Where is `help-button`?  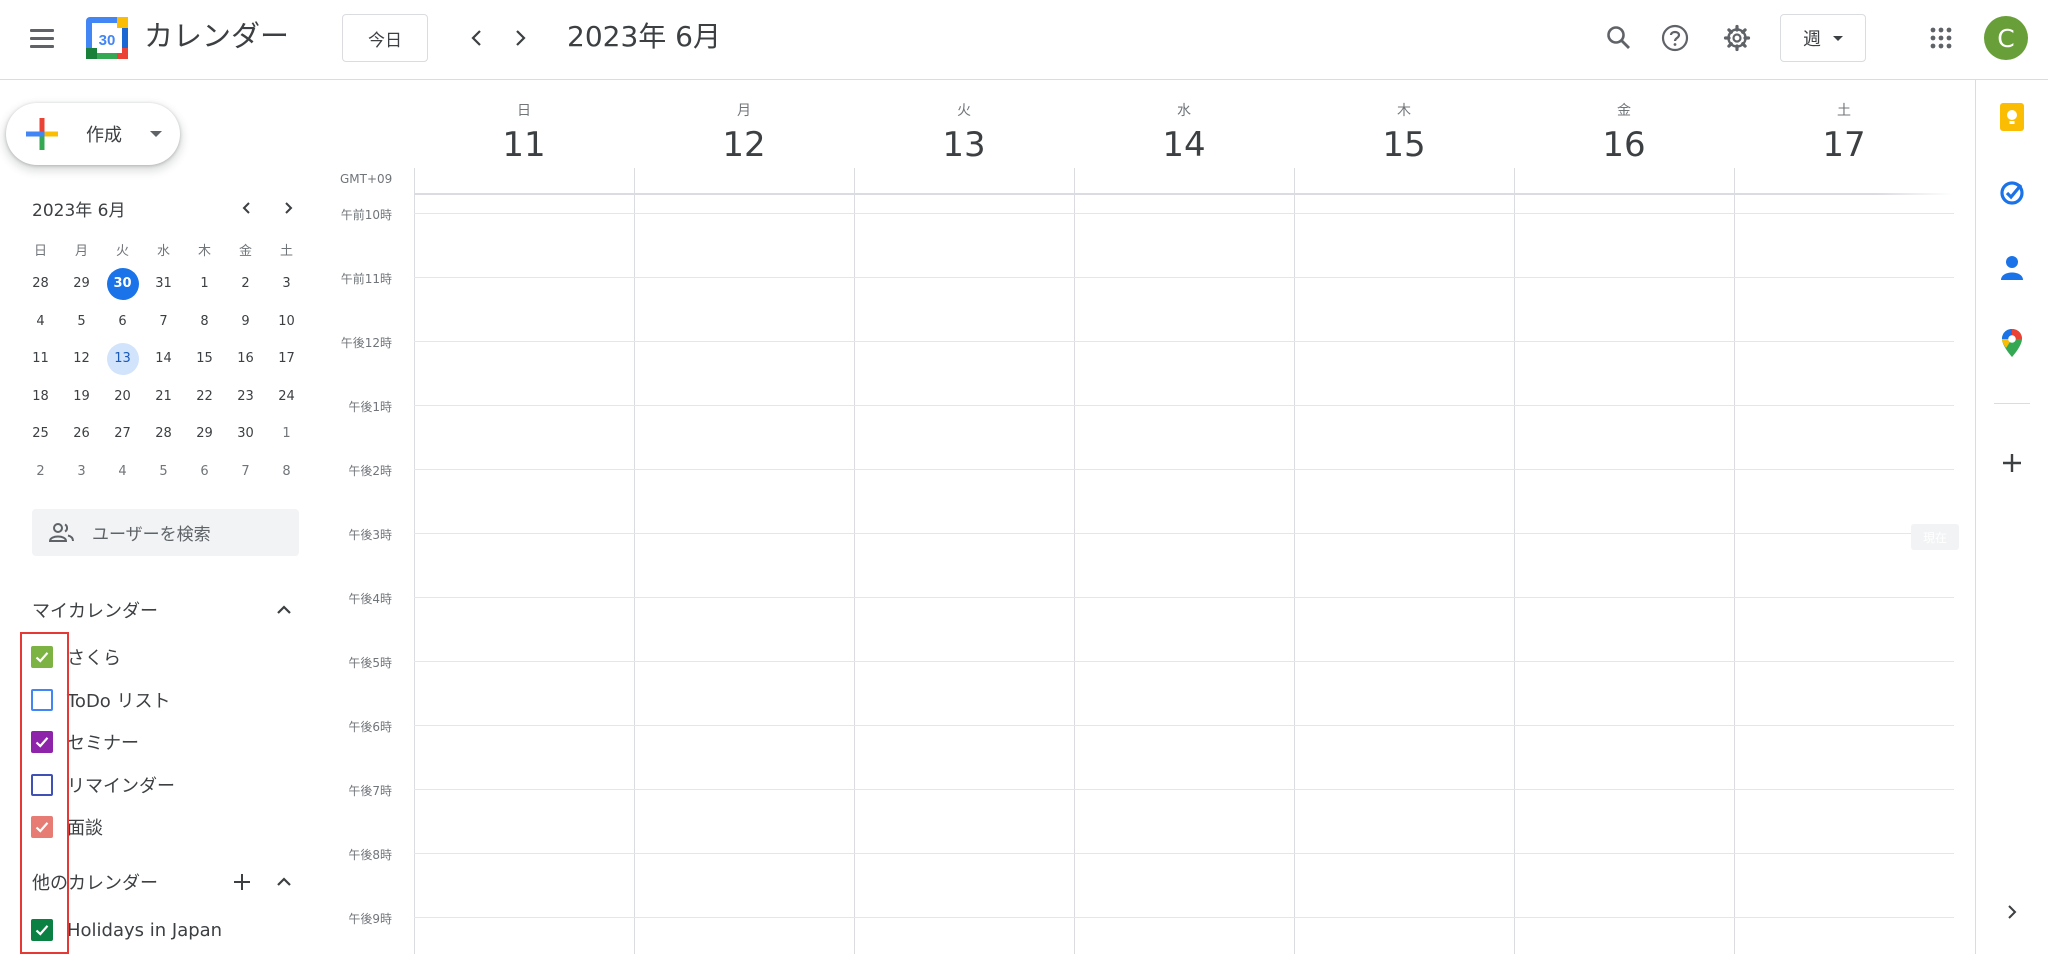
help-button is located at coordinates (1675, 38).